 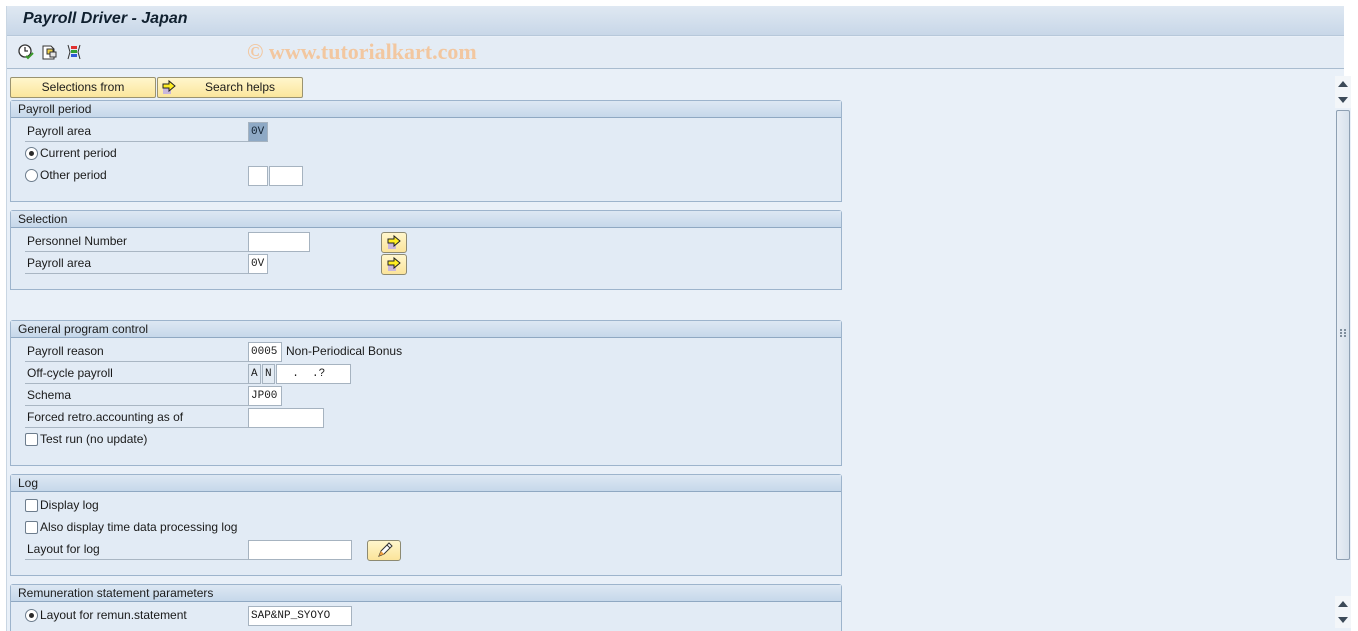 I want to click on payroll-reason-row: Payroll reason 0005 Non-Periodical Bonus, so click(x=425, y=352).